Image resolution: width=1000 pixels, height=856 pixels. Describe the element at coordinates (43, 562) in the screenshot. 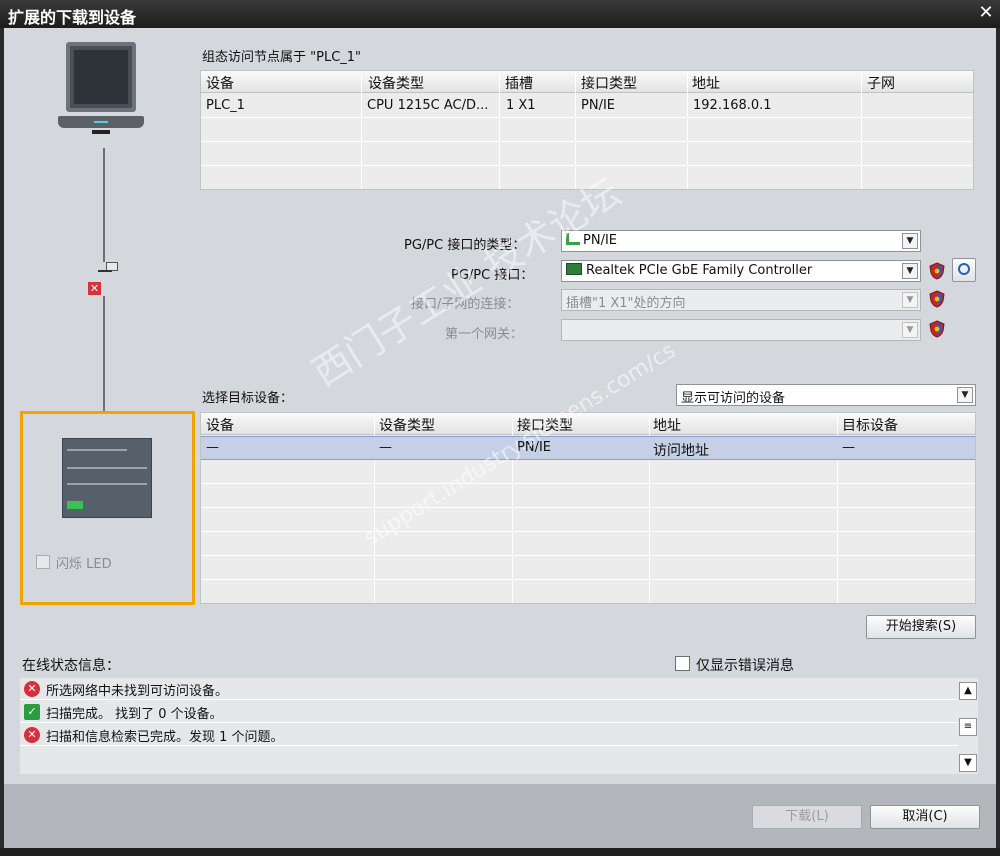

I see `flash-led-checkbox` at that location.